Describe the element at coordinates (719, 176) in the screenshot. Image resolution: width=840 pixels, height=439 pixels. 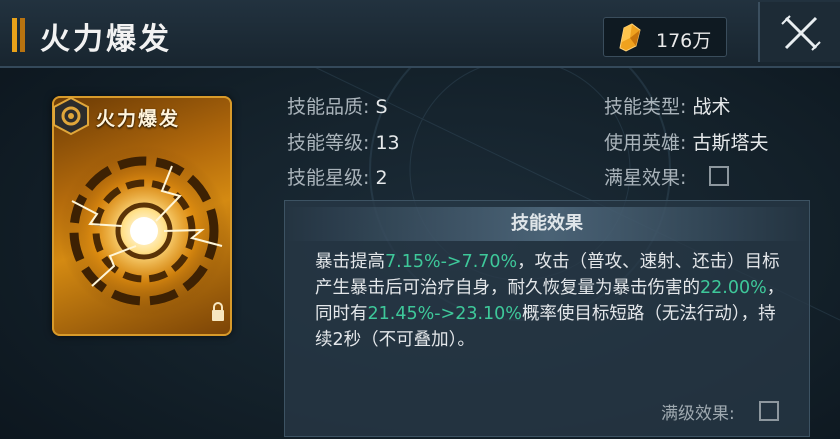
I see `full-star-checkbox` at that location.